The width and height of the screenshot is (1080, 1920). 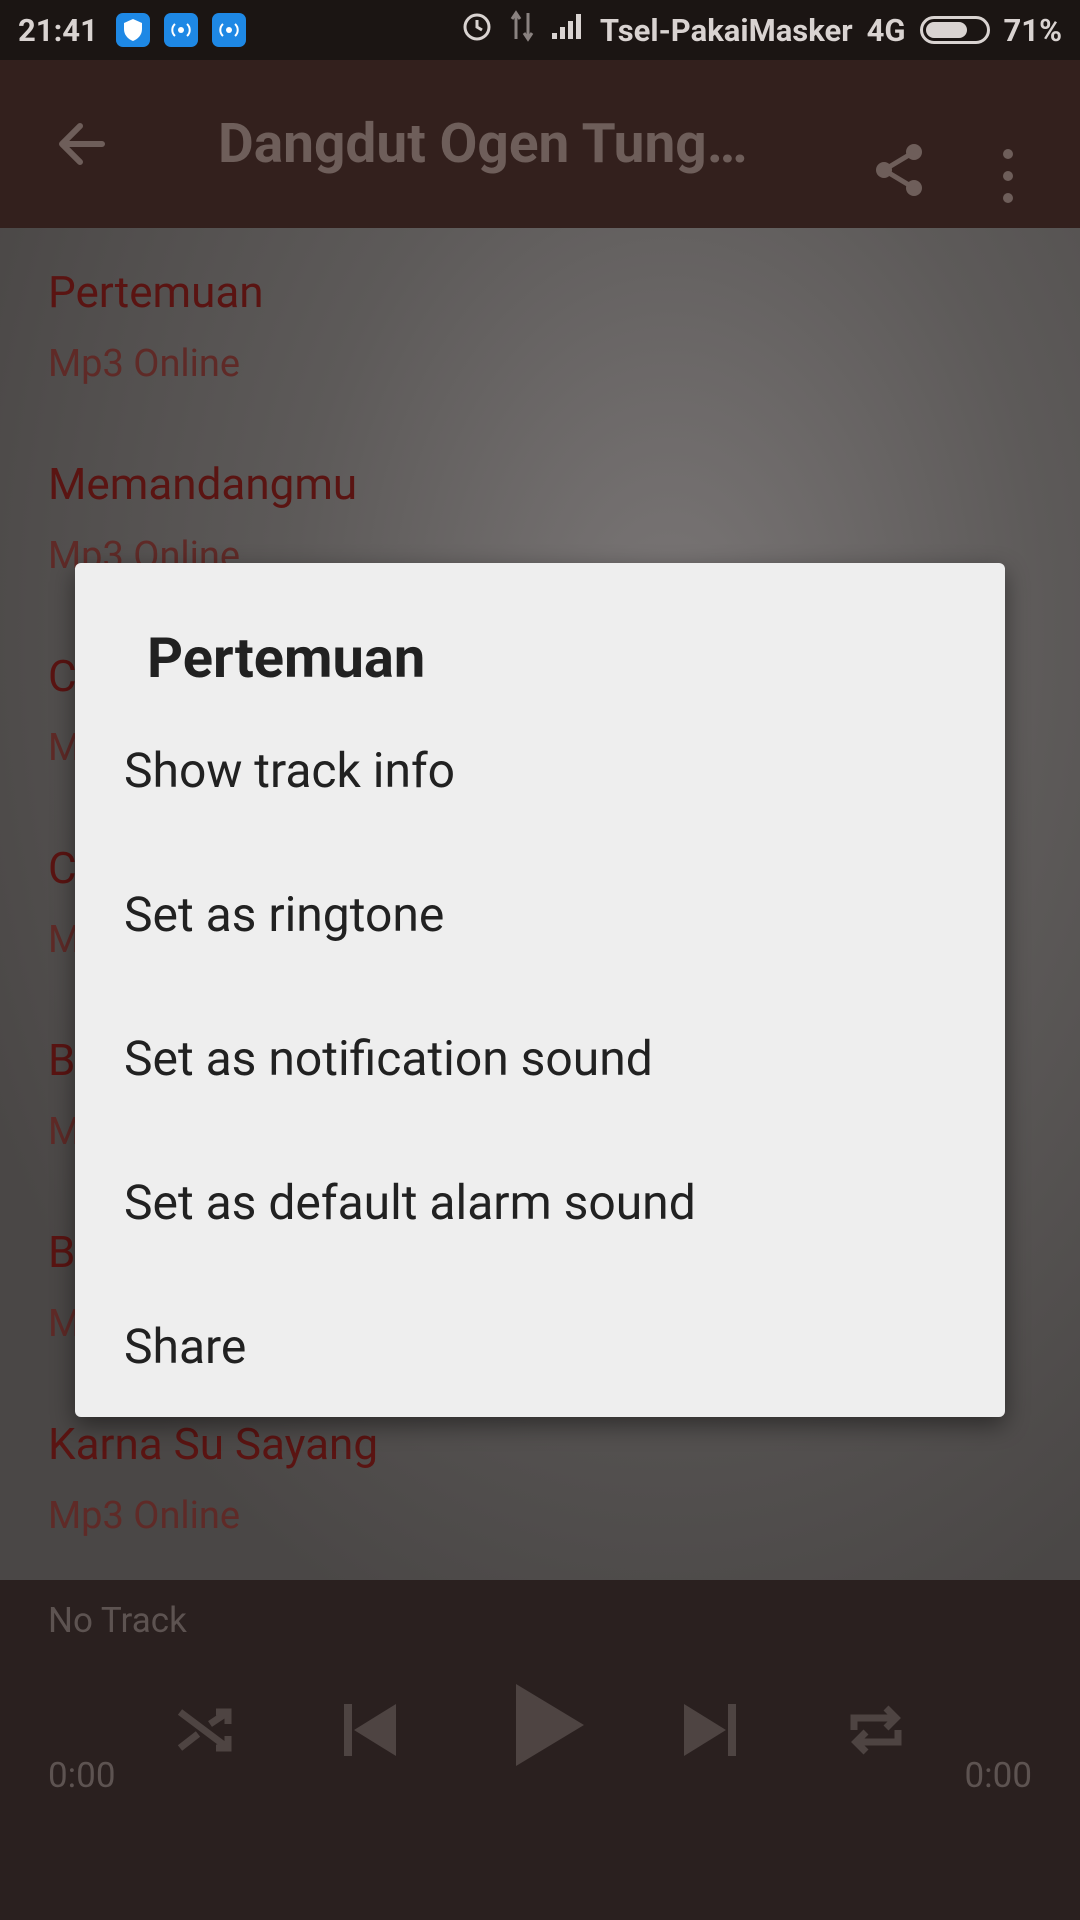 I want to click on menu-item-set-ringtone: Set as ringtone, so click(x=544, y=914).